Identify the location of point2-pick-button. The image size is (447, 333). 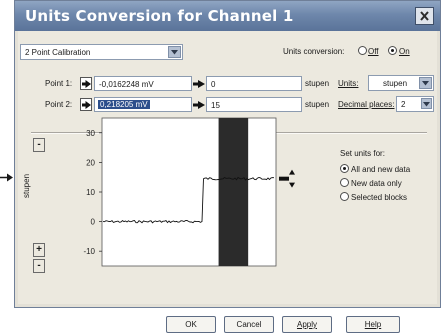
(86, 104).